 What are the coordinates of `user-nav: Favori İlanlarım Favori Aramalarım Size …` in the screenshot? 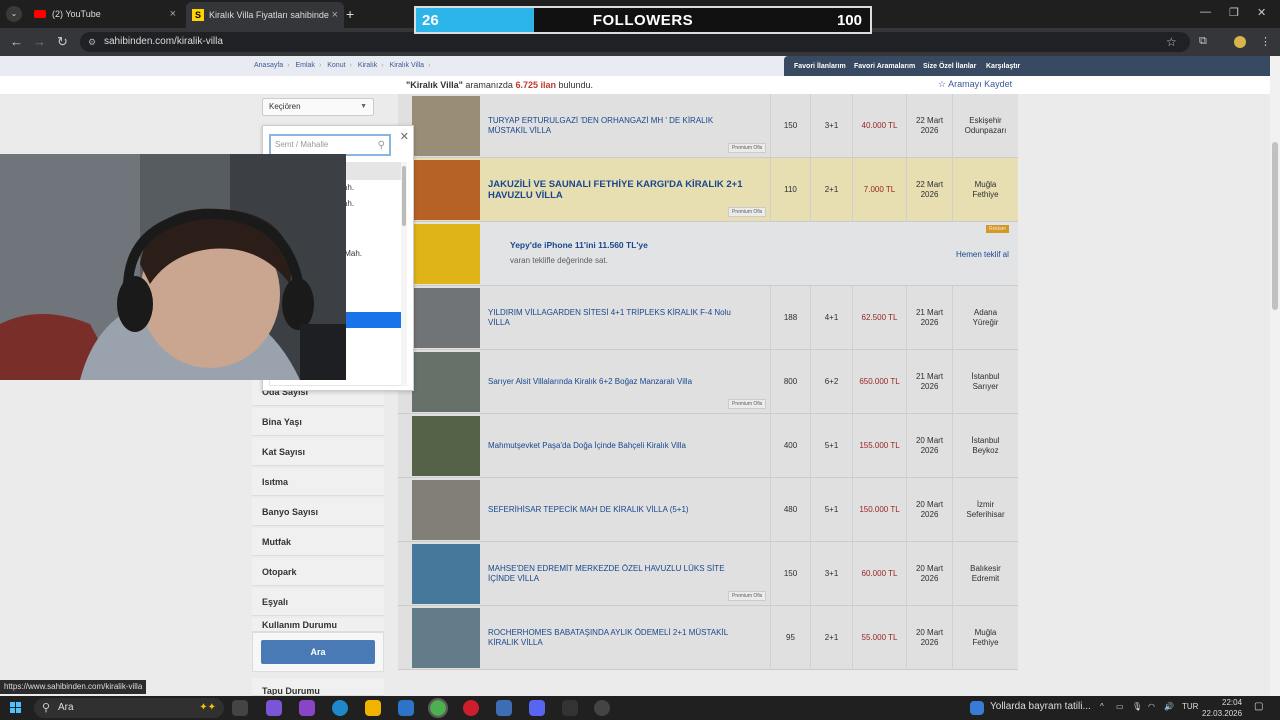 It's located at (1027, 66).